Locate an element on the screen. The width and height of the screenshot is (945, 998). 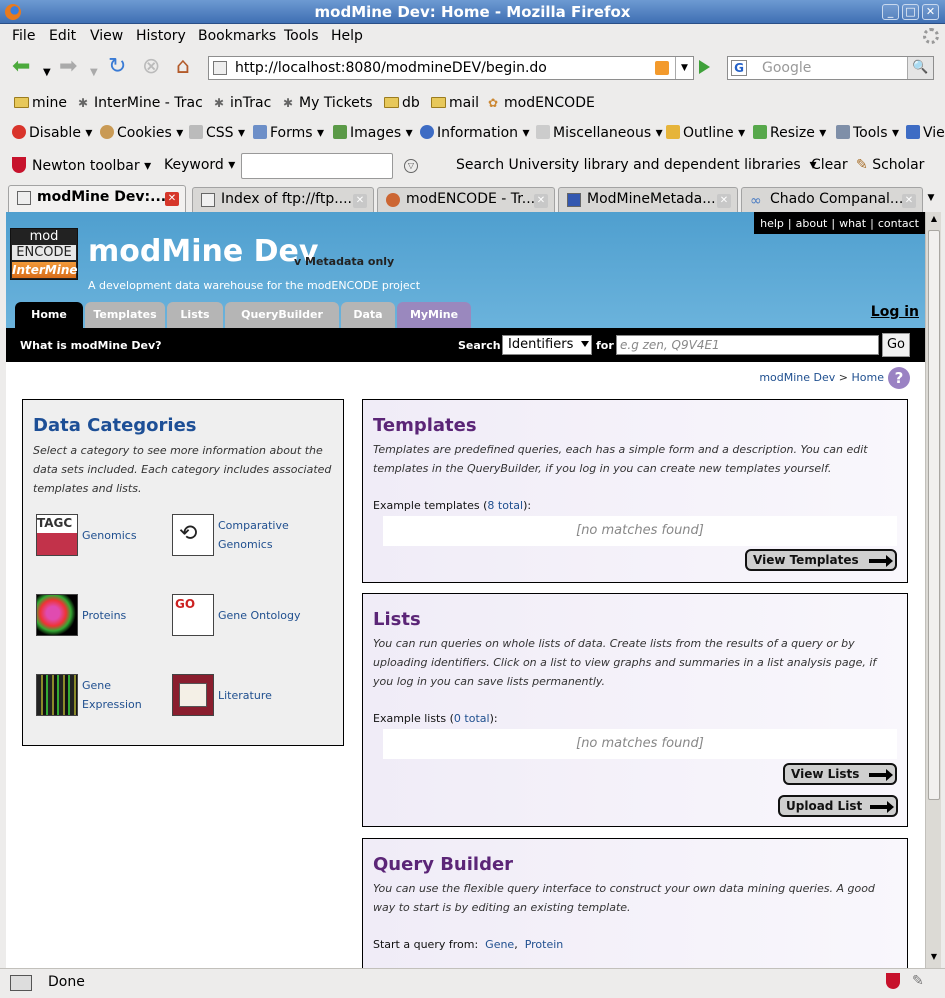
breadcrumb-root: modMine Dev is located at coordinates (797, 377).